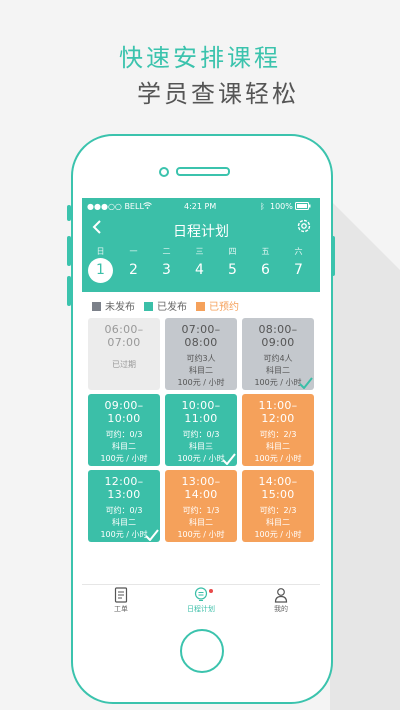 This screenshot has height=710, width=400. Describe the element at coordinates (278, 354) in the screenshot. I see `time-slot-card: 08:00–09:00 可约4人 科目二 100元 / 小时` at that location.